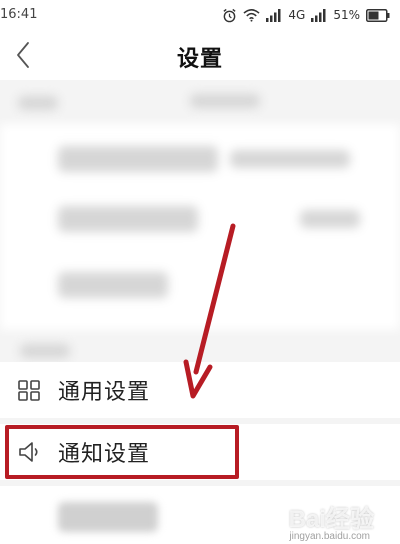  Describe the element at coordinates (200, 390) in the screenshot. I see `settings-item-general: 通用设置` at that location.